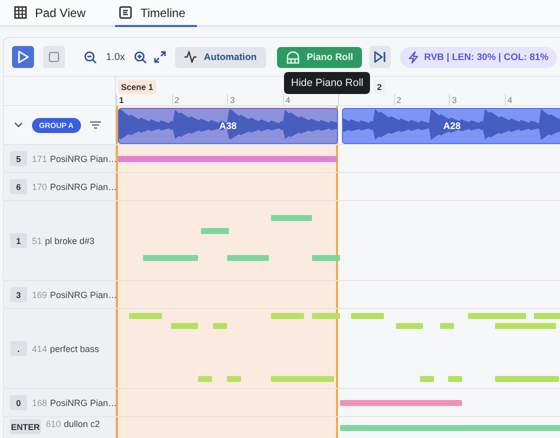 This screenshot has height=438, width=560. What do you see at coordinates (478, 57) in the screenshot?
I see `status-pill: RVB | LEN: 30% | COL: 81%` at bounding box center [478, 57].